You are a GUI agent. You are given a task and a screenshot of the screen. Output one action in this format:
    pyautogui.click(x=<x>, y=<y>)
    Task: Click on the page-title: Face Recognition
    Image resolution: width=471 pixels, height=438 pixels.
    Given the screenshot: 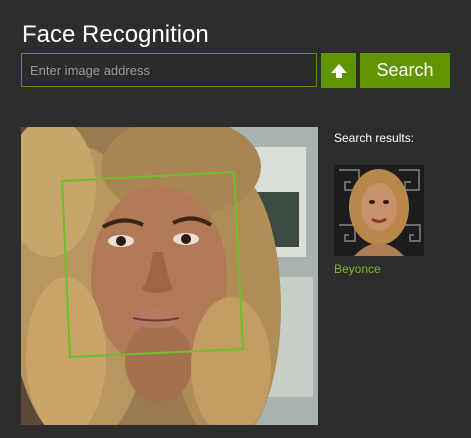 What is the action you would take?
    pyautogui.click(x=115, y=34)
    